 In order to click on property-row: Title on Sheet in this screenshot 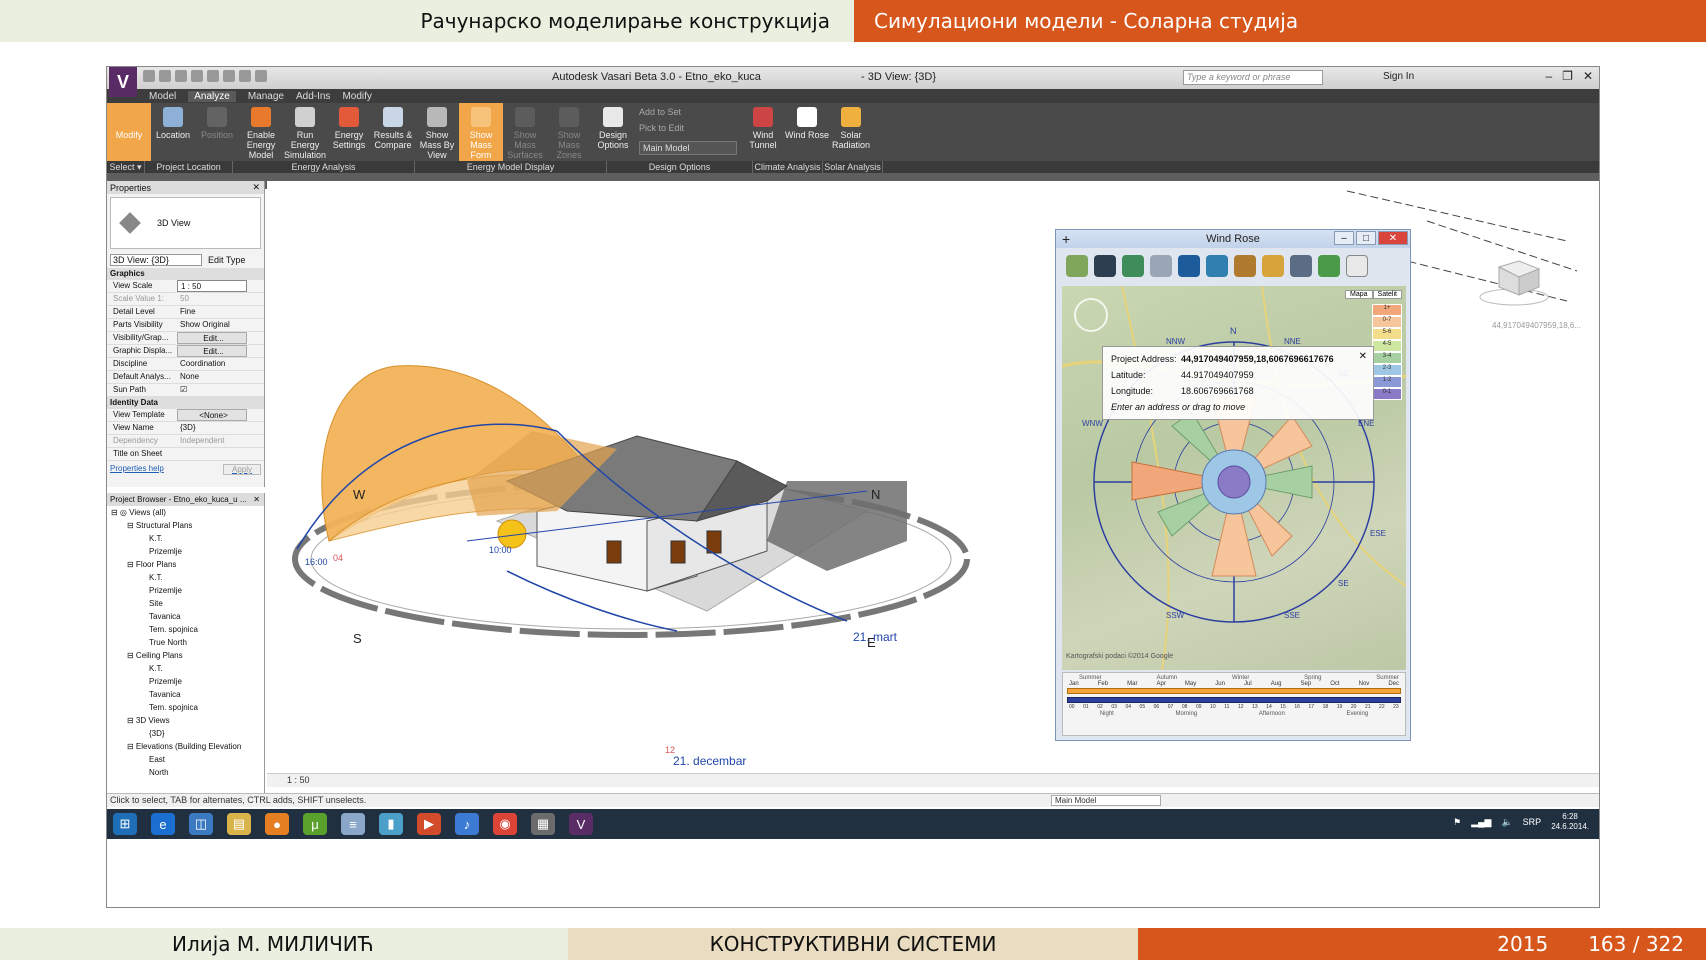, I will do `click(185, 454)`.